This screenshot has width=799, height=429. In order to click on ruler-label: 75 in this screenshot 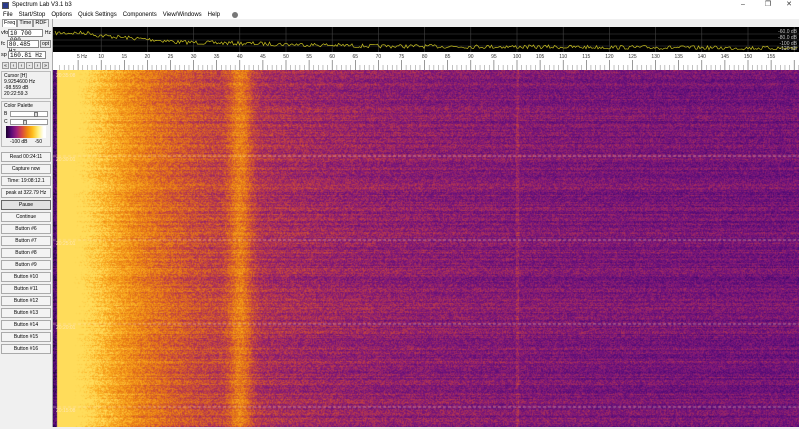, I will do `click(402, 57)`.